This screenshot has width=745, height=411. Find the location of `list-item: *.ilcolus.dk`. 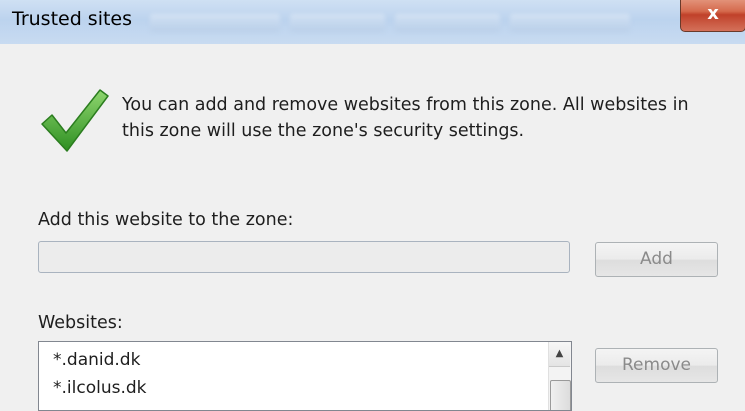

list-item: *.ilcolus.dk is located at coordinates (100, 388).